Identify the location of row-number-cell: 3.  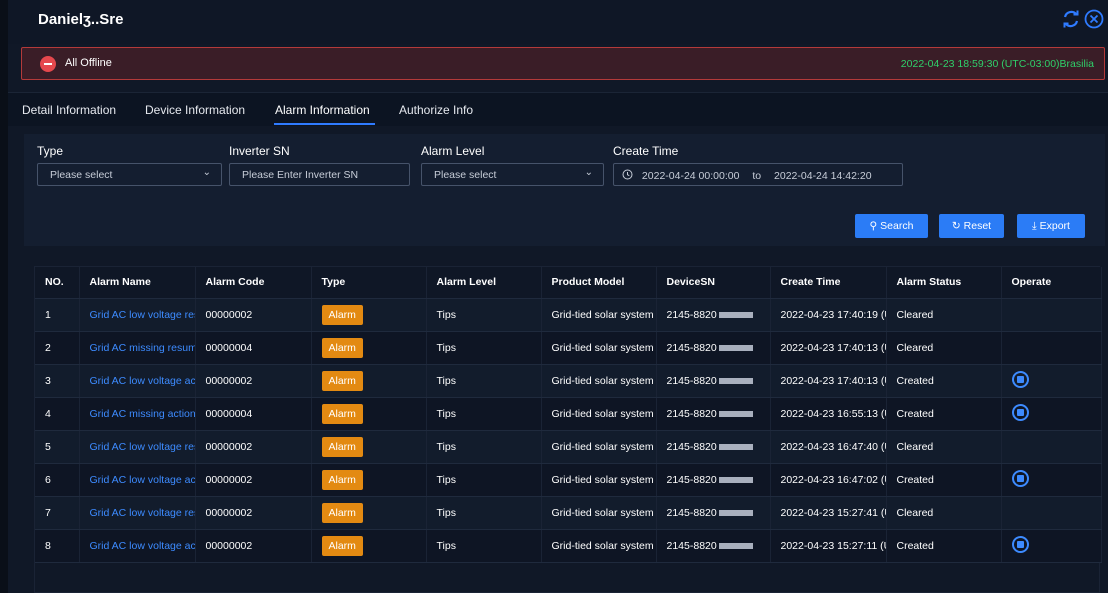
(57, 381).